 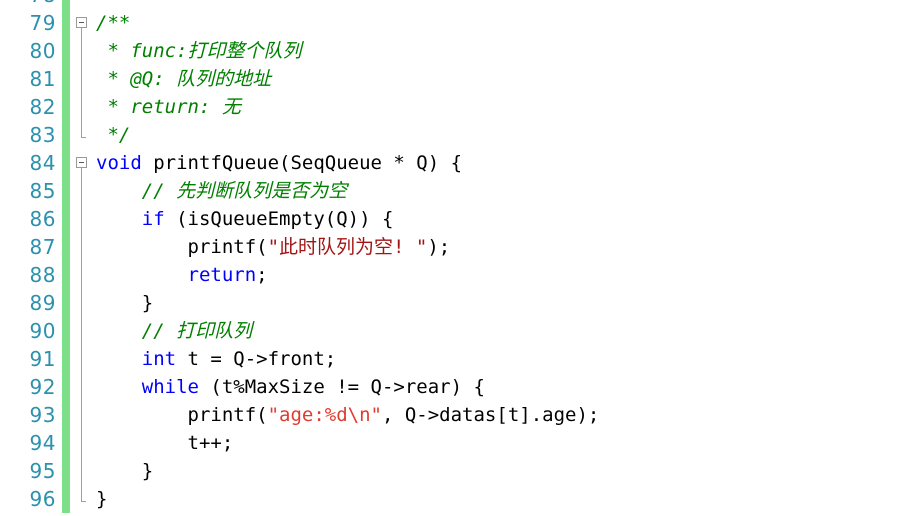 What do you see at coordinates (456, 23) in the screenshot?
I see `code-line: 79 /**` at bounding box center [456, 23].